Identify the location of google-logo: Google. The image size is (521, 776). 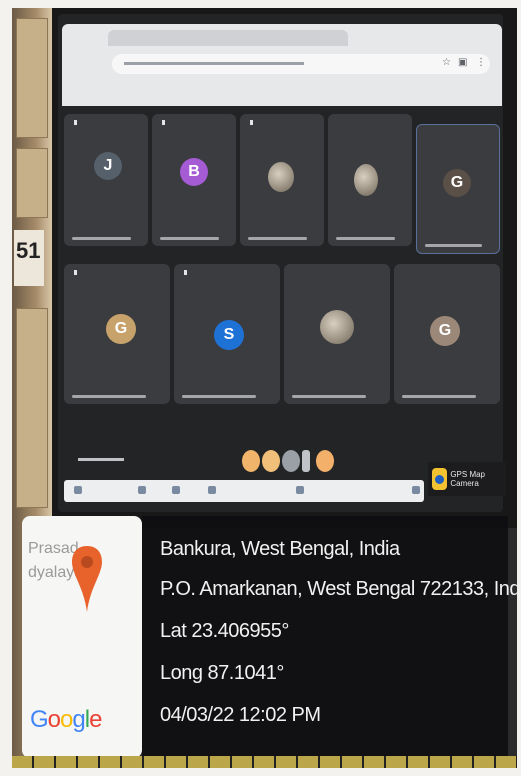
(66, 720).